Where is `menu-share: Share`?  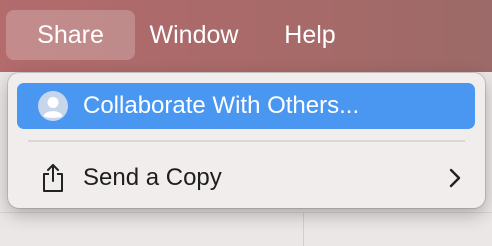 menu-share: Share is located at coordinates (70, 35).